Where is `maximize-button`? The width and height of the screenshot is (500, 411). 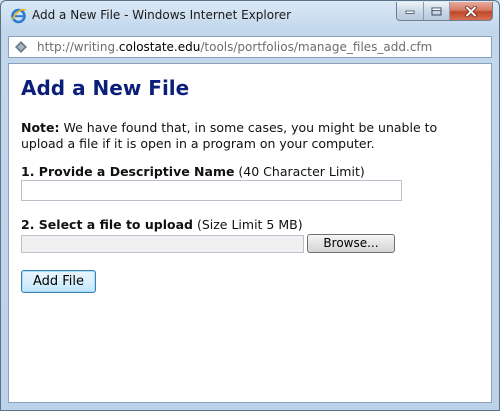 maximize-button is located at coordinates (436, 11).